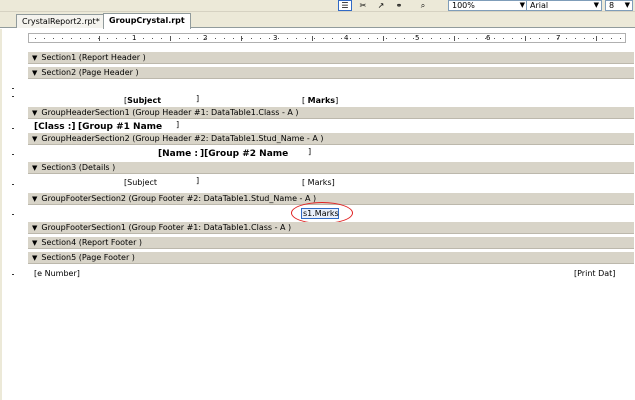  What do you see at coordinates (619, 5) in the screenshot?
I see `font-size-select: 8 ▼` at bounding box center [619, 5].